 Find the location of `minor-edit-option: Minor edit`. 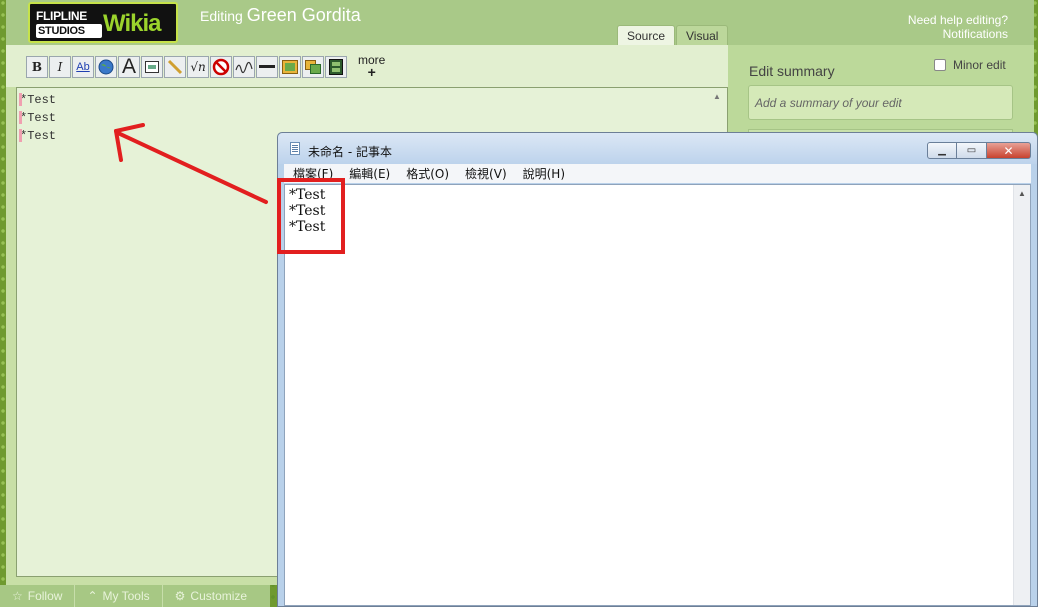

minor-edit-option: Minor edit is located at coordinates (970, 65).